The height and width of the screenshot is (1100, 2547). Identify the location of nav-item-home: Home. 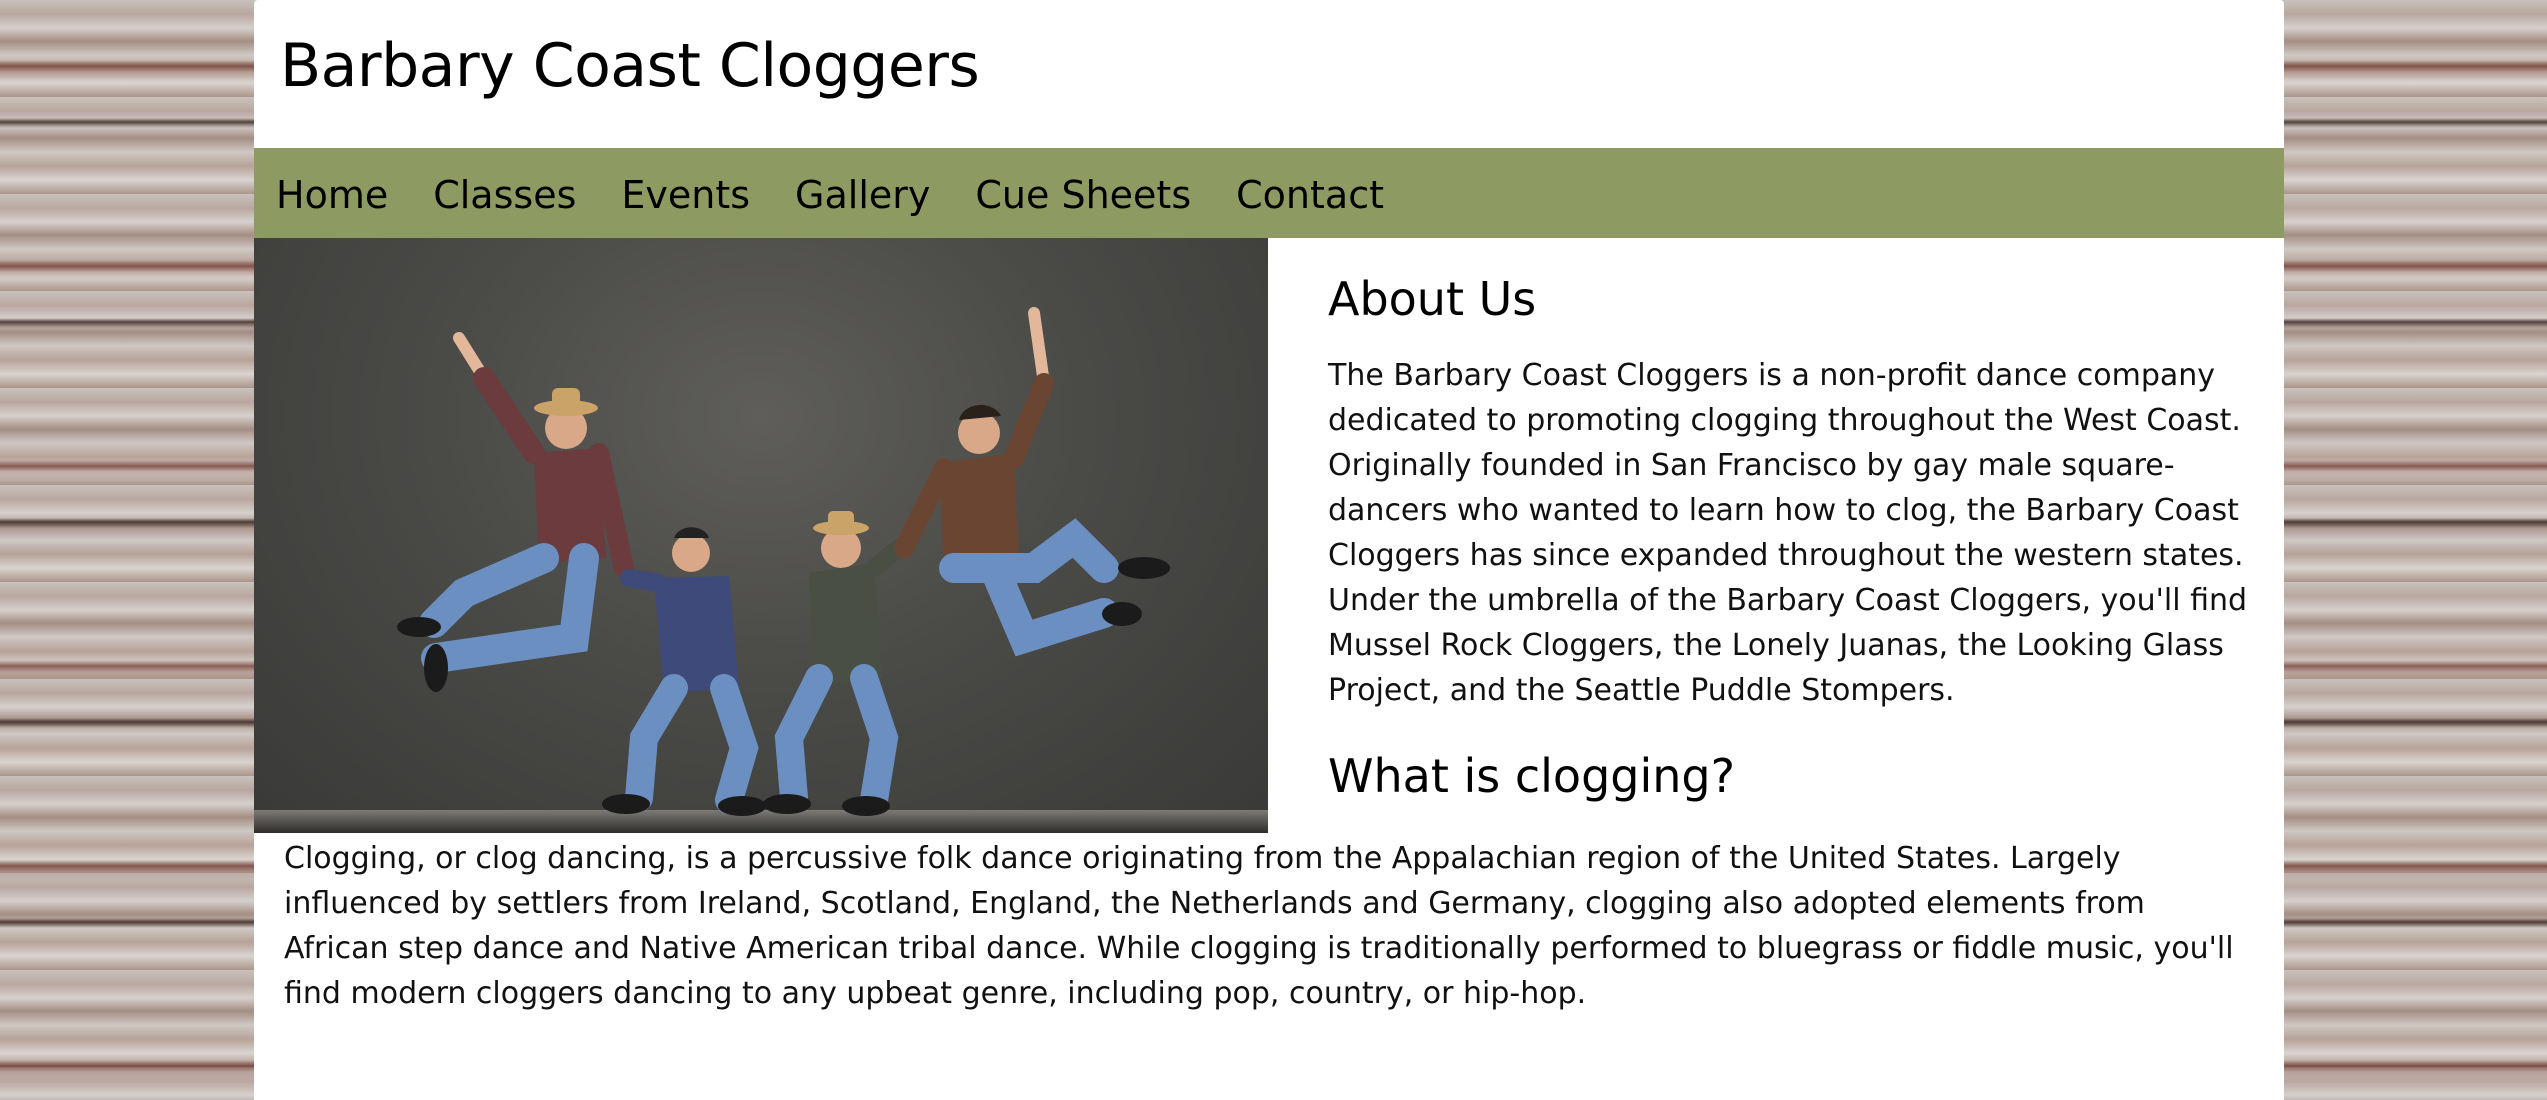
(332, 193).